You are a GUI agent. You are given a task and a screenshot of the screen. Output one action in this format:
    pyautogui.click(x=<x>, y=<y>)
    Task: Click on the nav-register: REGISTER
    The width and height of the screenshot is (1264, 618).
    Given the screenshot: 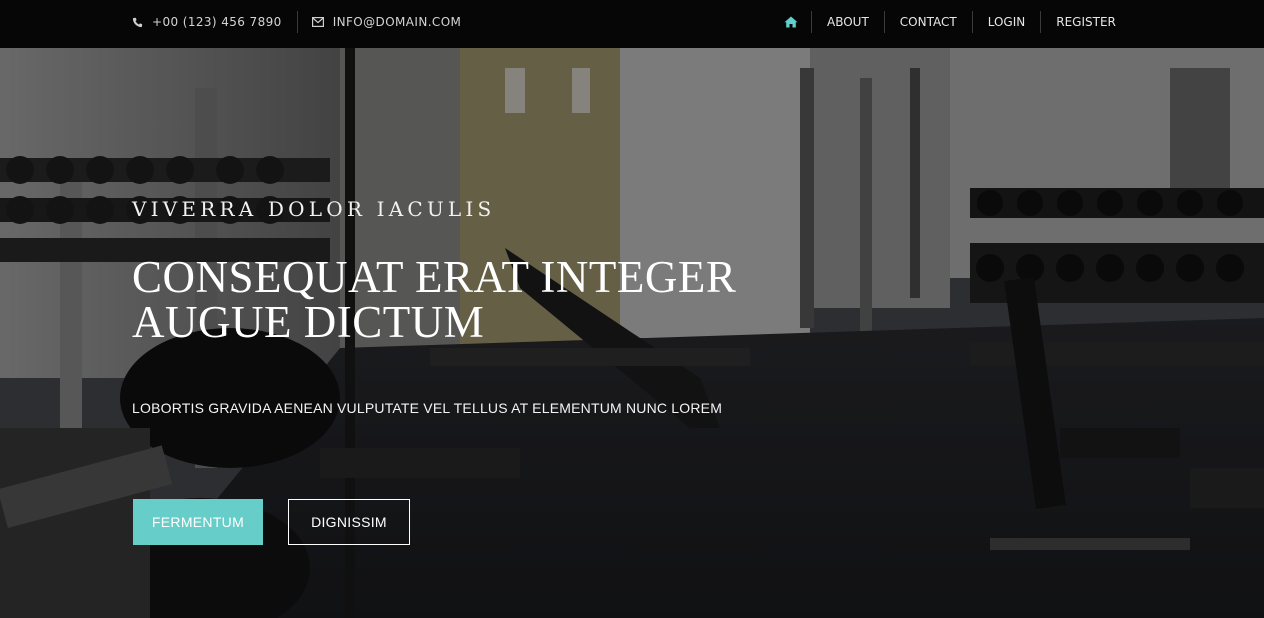 What is the action you would take?
    pyautogui.click(x=1085, y=22)
    